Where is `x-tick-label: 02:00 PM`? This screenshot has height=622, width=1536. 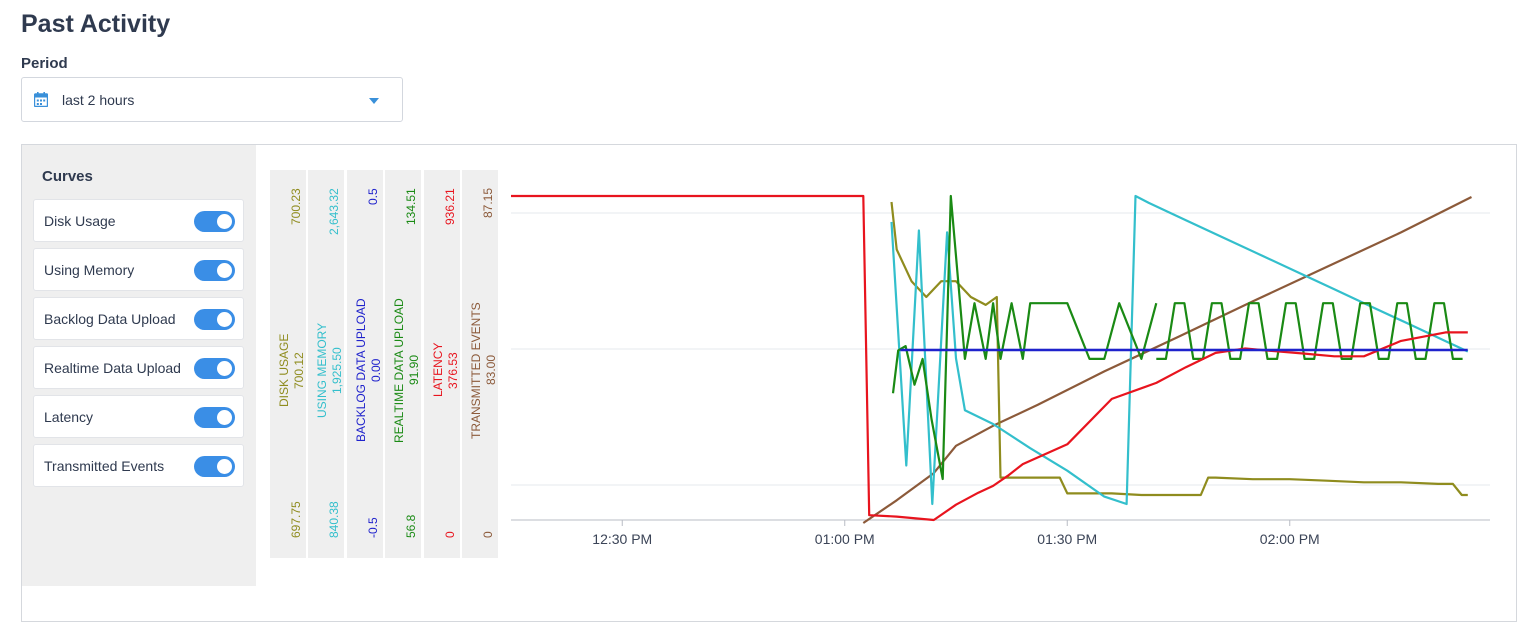 x-tick-label: 02:00 PM is located at coordinates (1290, 539).